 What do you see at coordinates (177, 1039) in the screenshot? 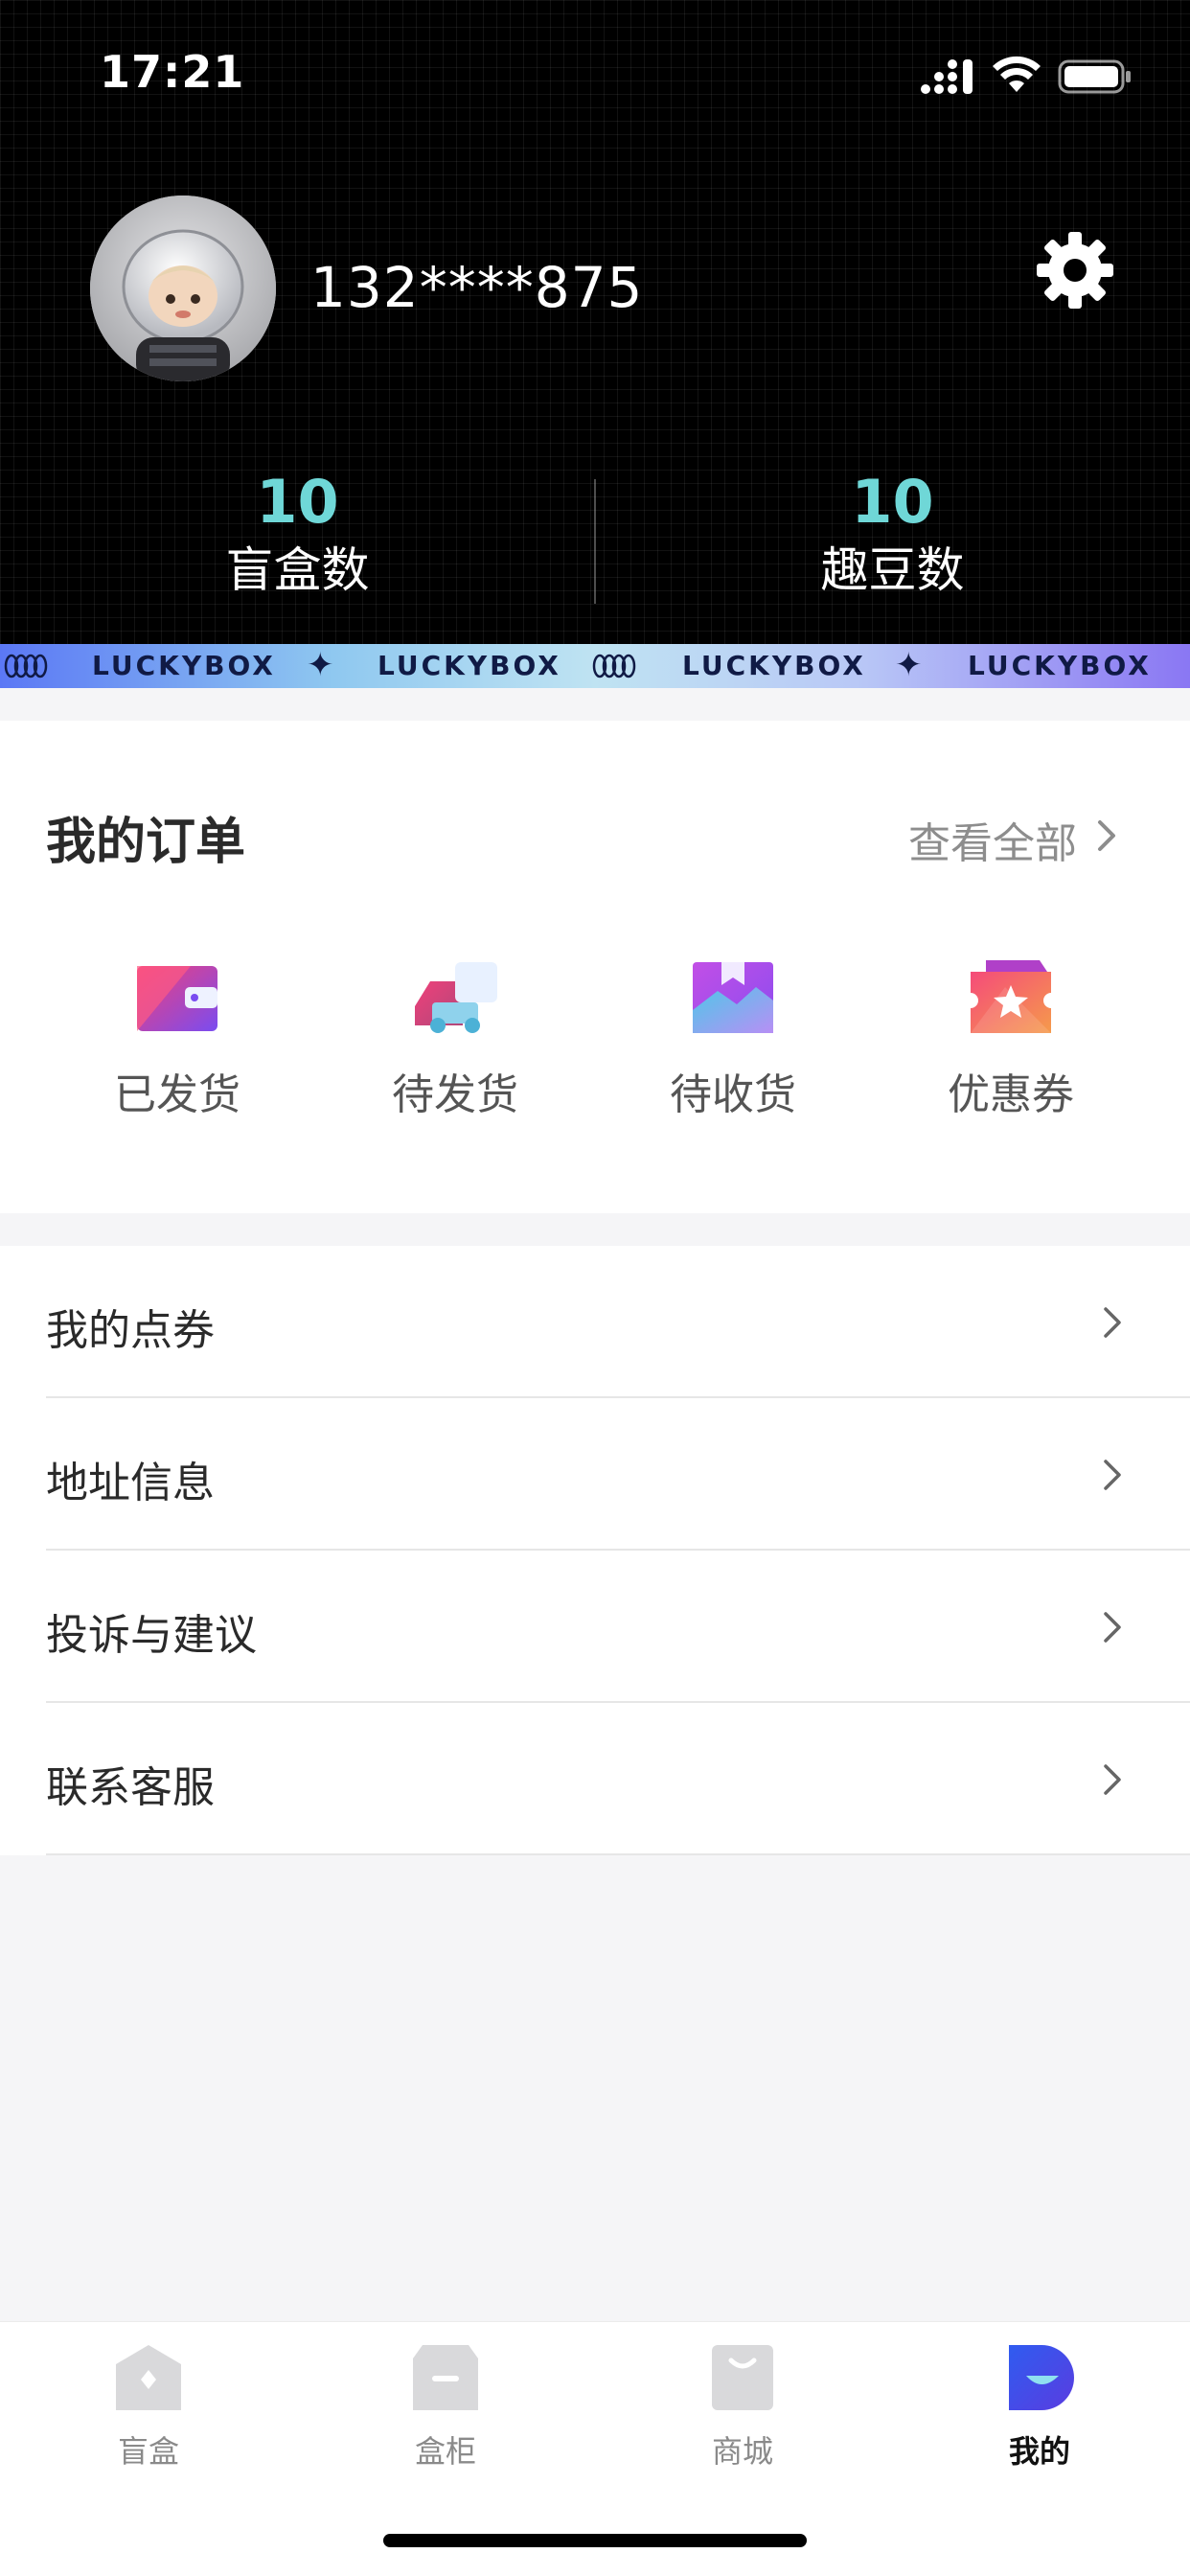
I see `order-shipped: 已发货` at bounding box center [177, 1039].